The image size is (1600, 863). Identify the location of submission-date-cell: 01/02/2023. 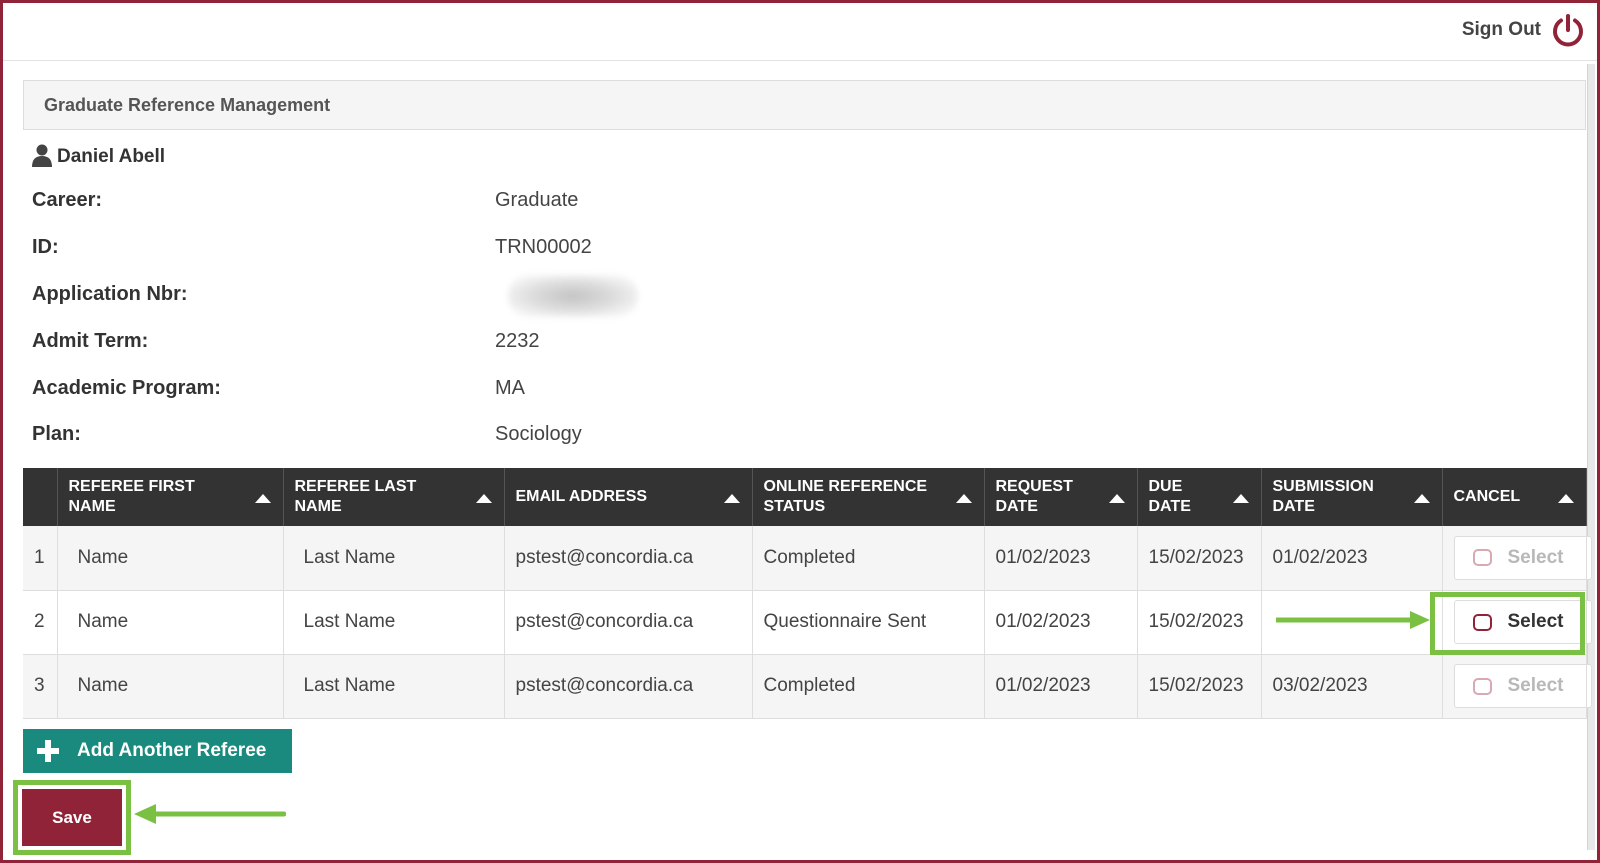
(1352, 558).